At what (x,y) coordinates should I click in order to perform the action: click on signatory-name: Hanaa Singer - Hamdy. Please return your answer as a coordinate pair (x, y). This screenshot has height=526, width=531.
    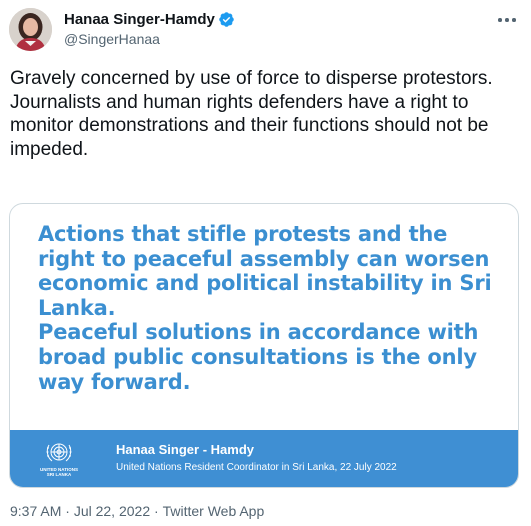
    Looking at the image, I should click on (185, 449).